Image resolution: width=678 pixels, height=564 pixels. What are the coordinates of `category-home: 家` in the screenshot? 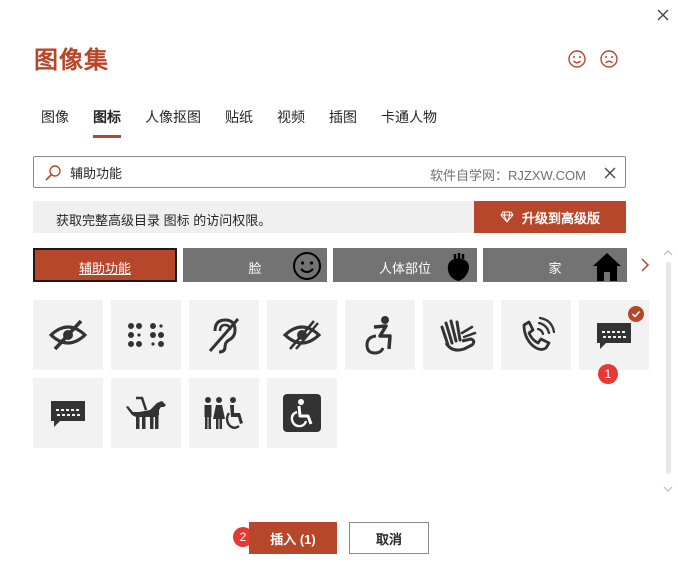 It's located at (555, 265).